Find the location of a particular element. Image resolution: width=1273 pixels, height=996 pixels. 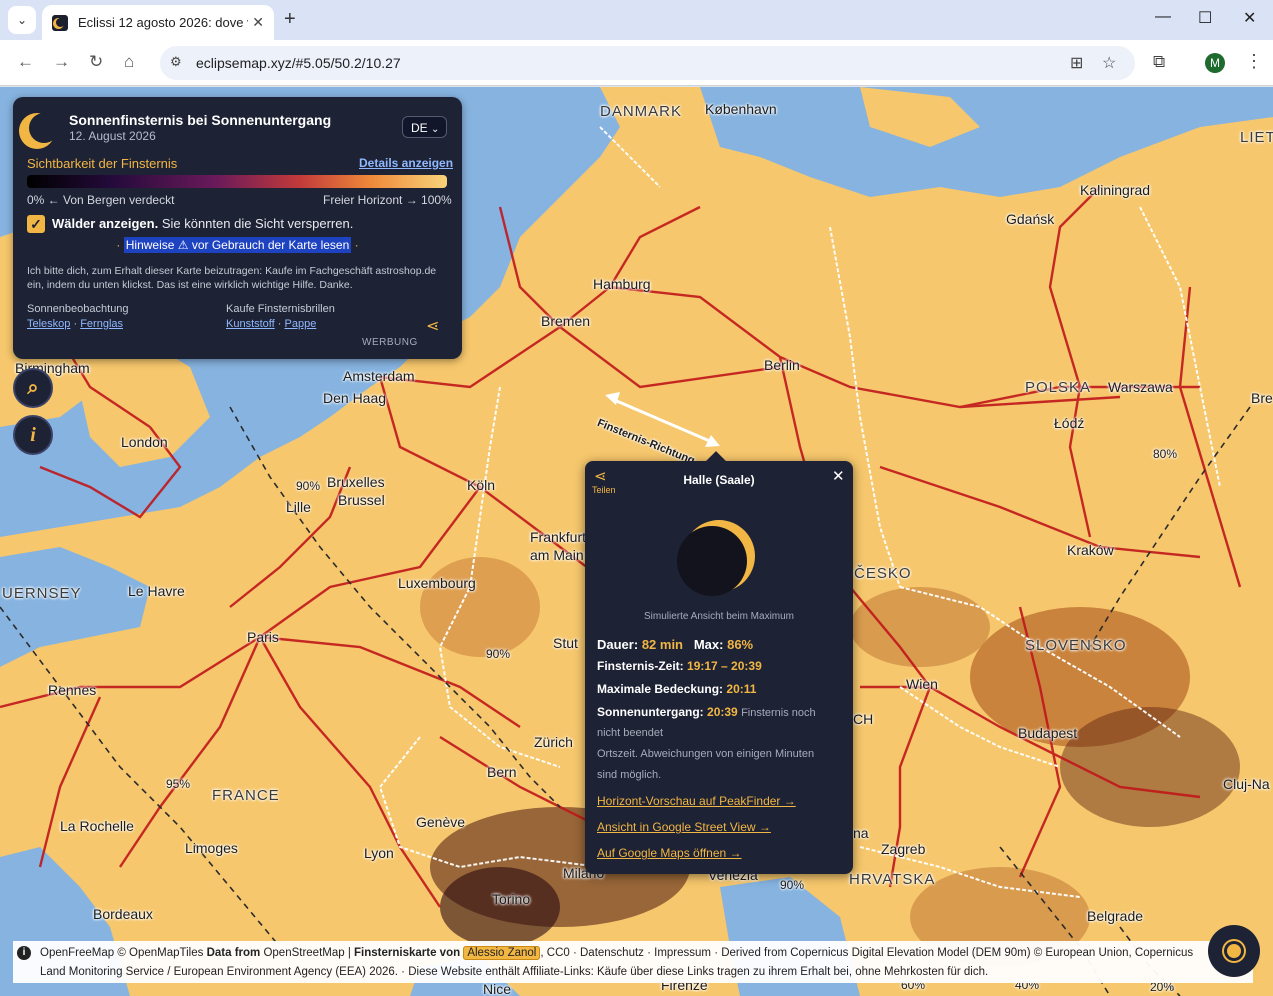

forest-label-bold: Wälder anzeigen. is located at coordinates (105, 223).